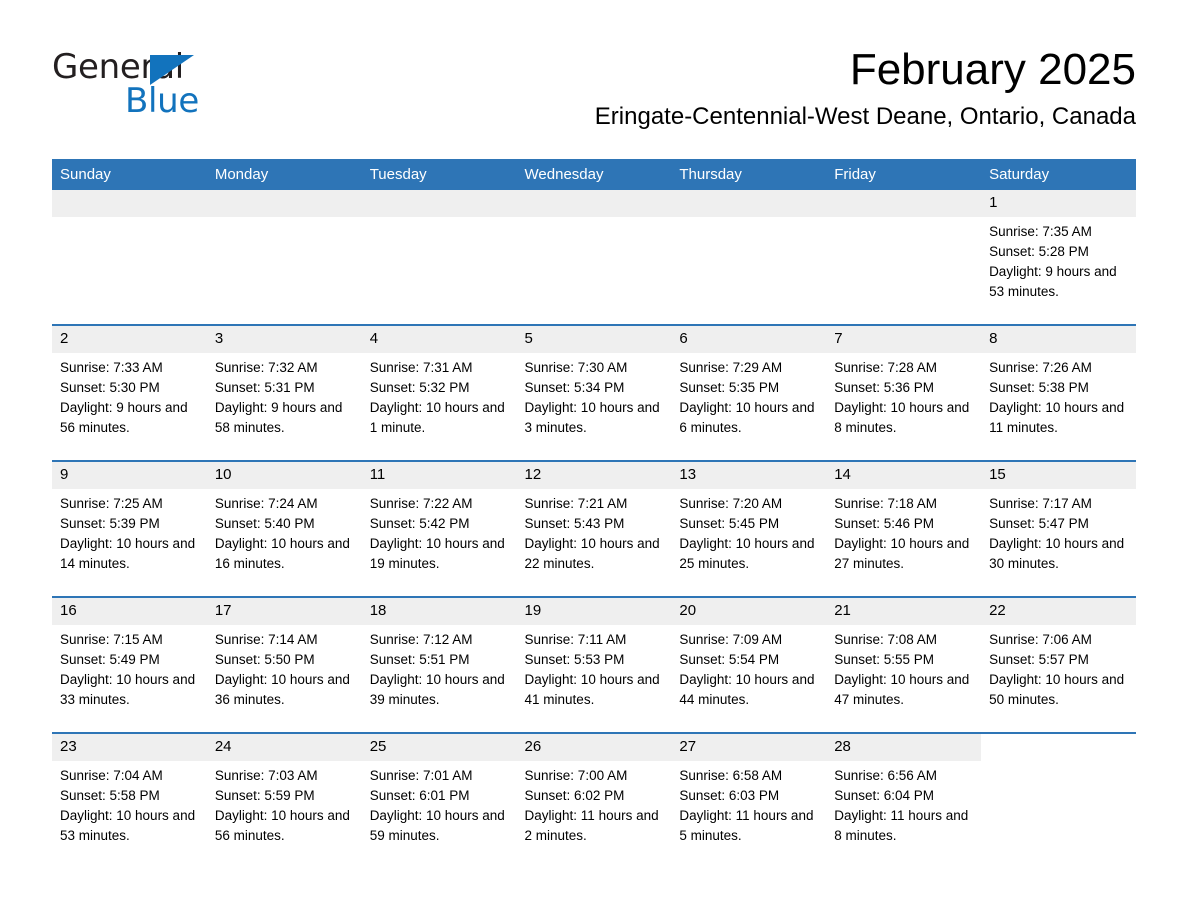  What do you see at coordinates (419, 795) in the screenshot?
I see `sunset-text: Sunset: 6:01 PM` at bounding box center [419, 795].